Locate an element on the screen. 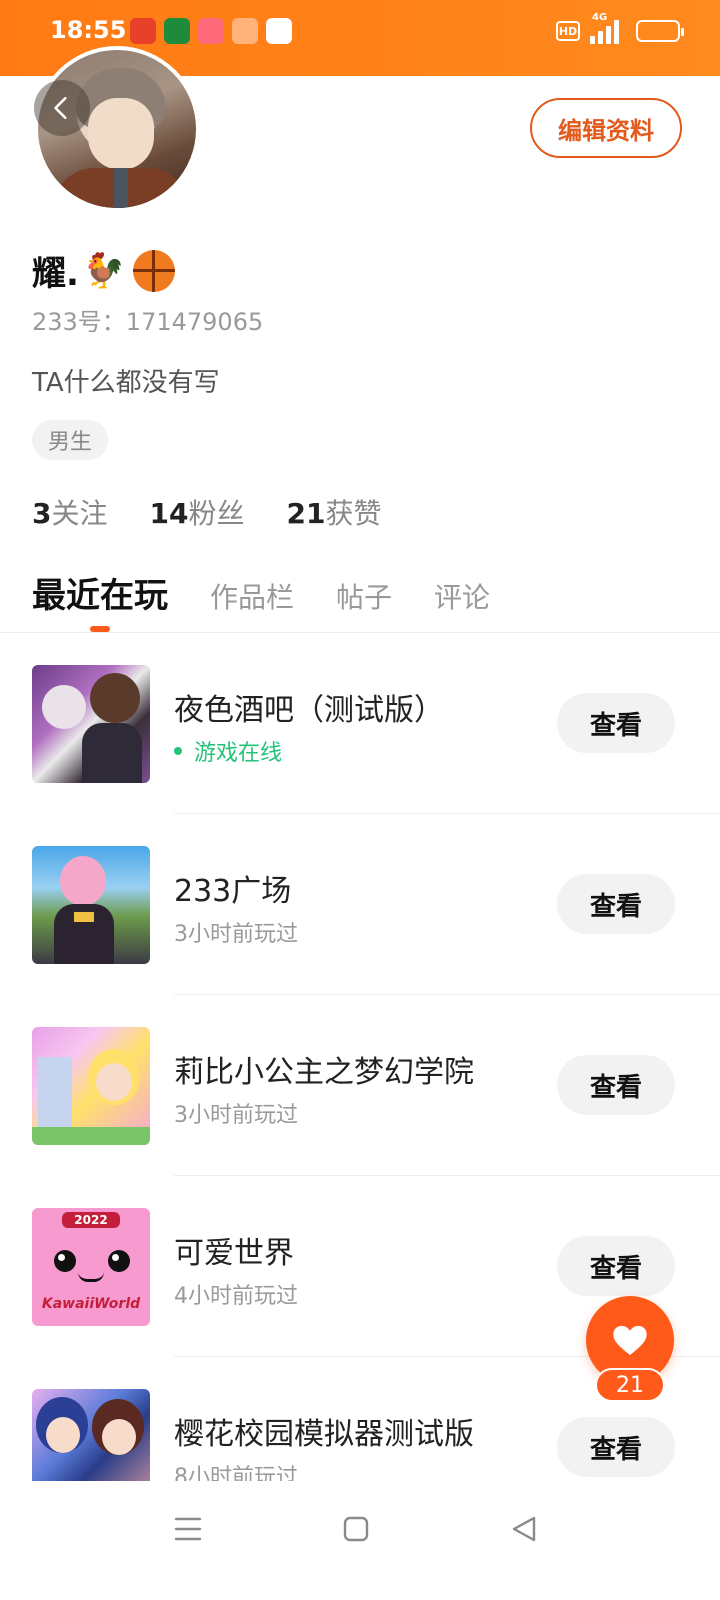  triangle-back-icon is located at coordinates (524, 1529).